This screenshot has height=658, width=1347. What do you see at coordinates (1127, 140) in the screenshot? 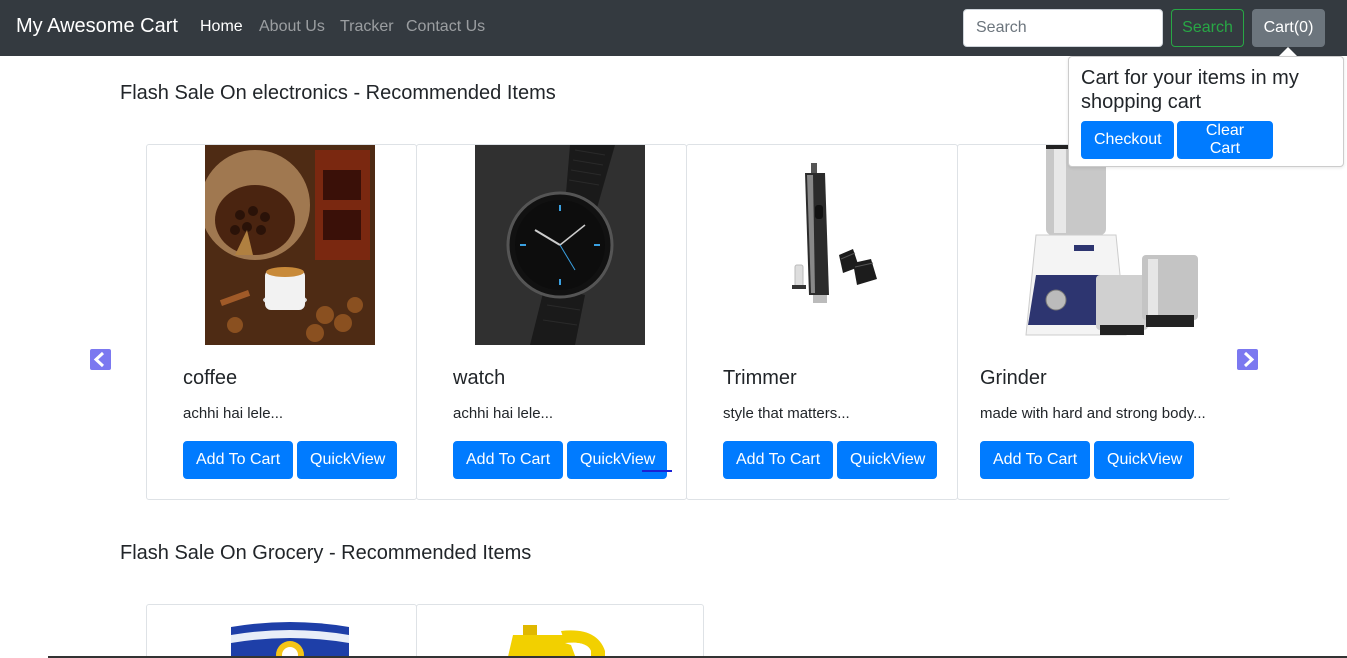
I see `checkout-button: Checkout` at bounding box center [1127, 140].